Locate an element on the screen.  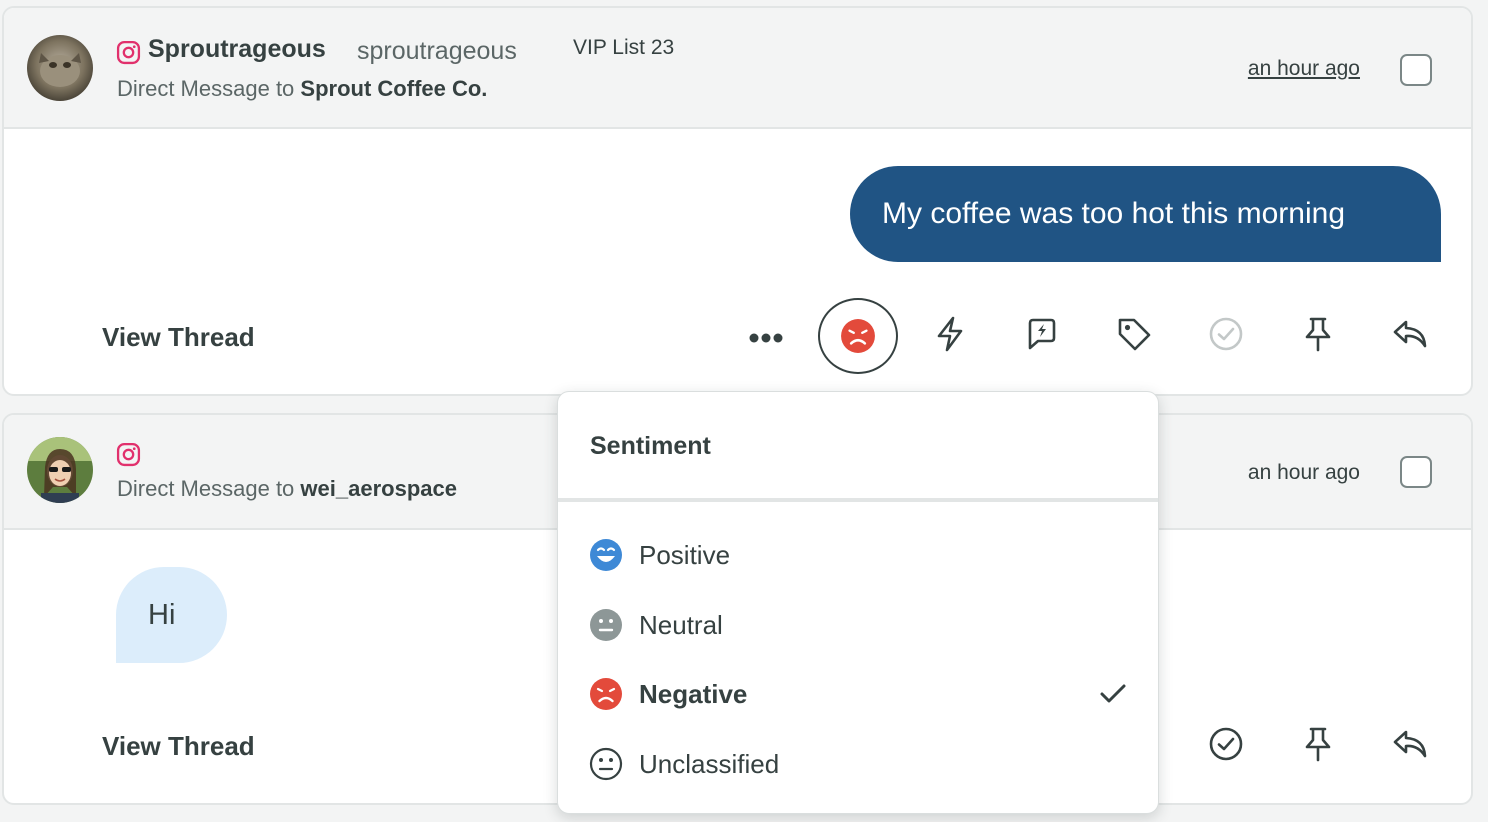
option-label: Negative is located at coordinates (693, 693).